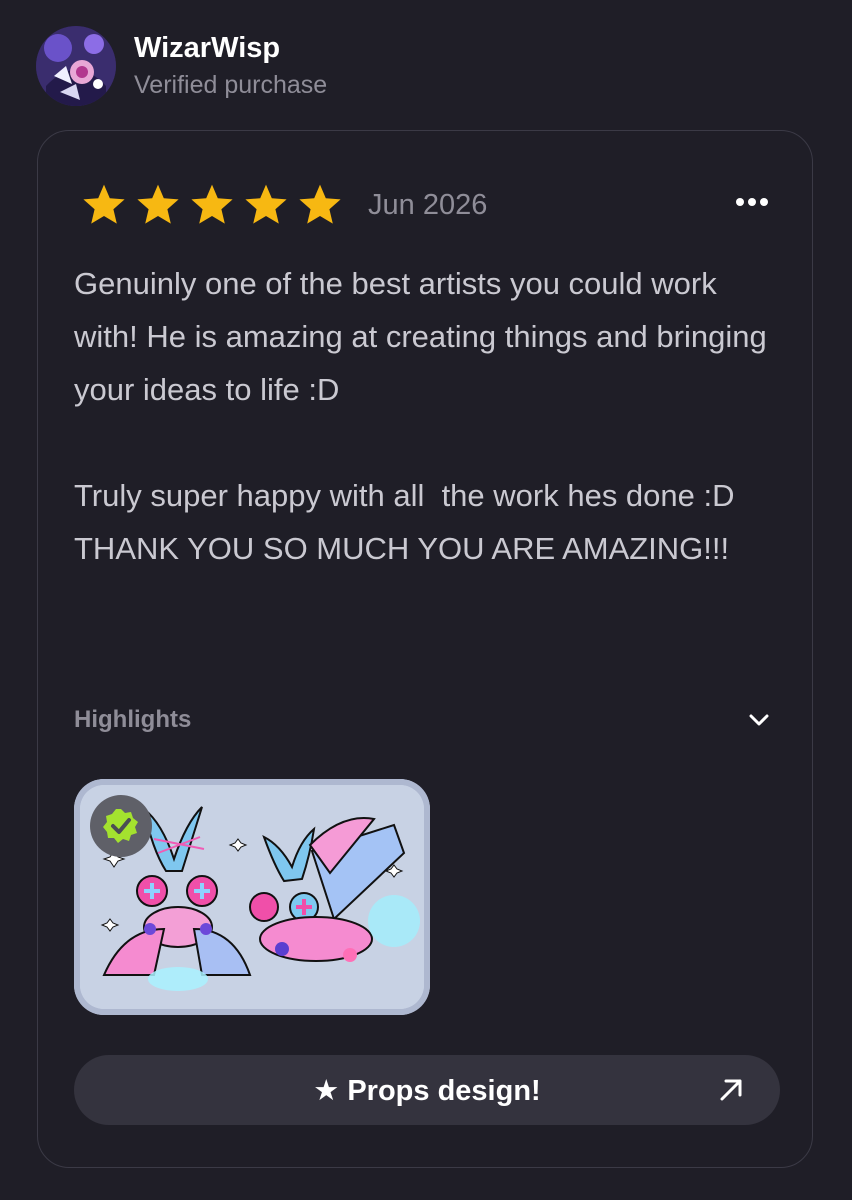 Image resolution: width=852 pixels, height=1200 pixels. I want to click on avatar-image, so click(76, 66).